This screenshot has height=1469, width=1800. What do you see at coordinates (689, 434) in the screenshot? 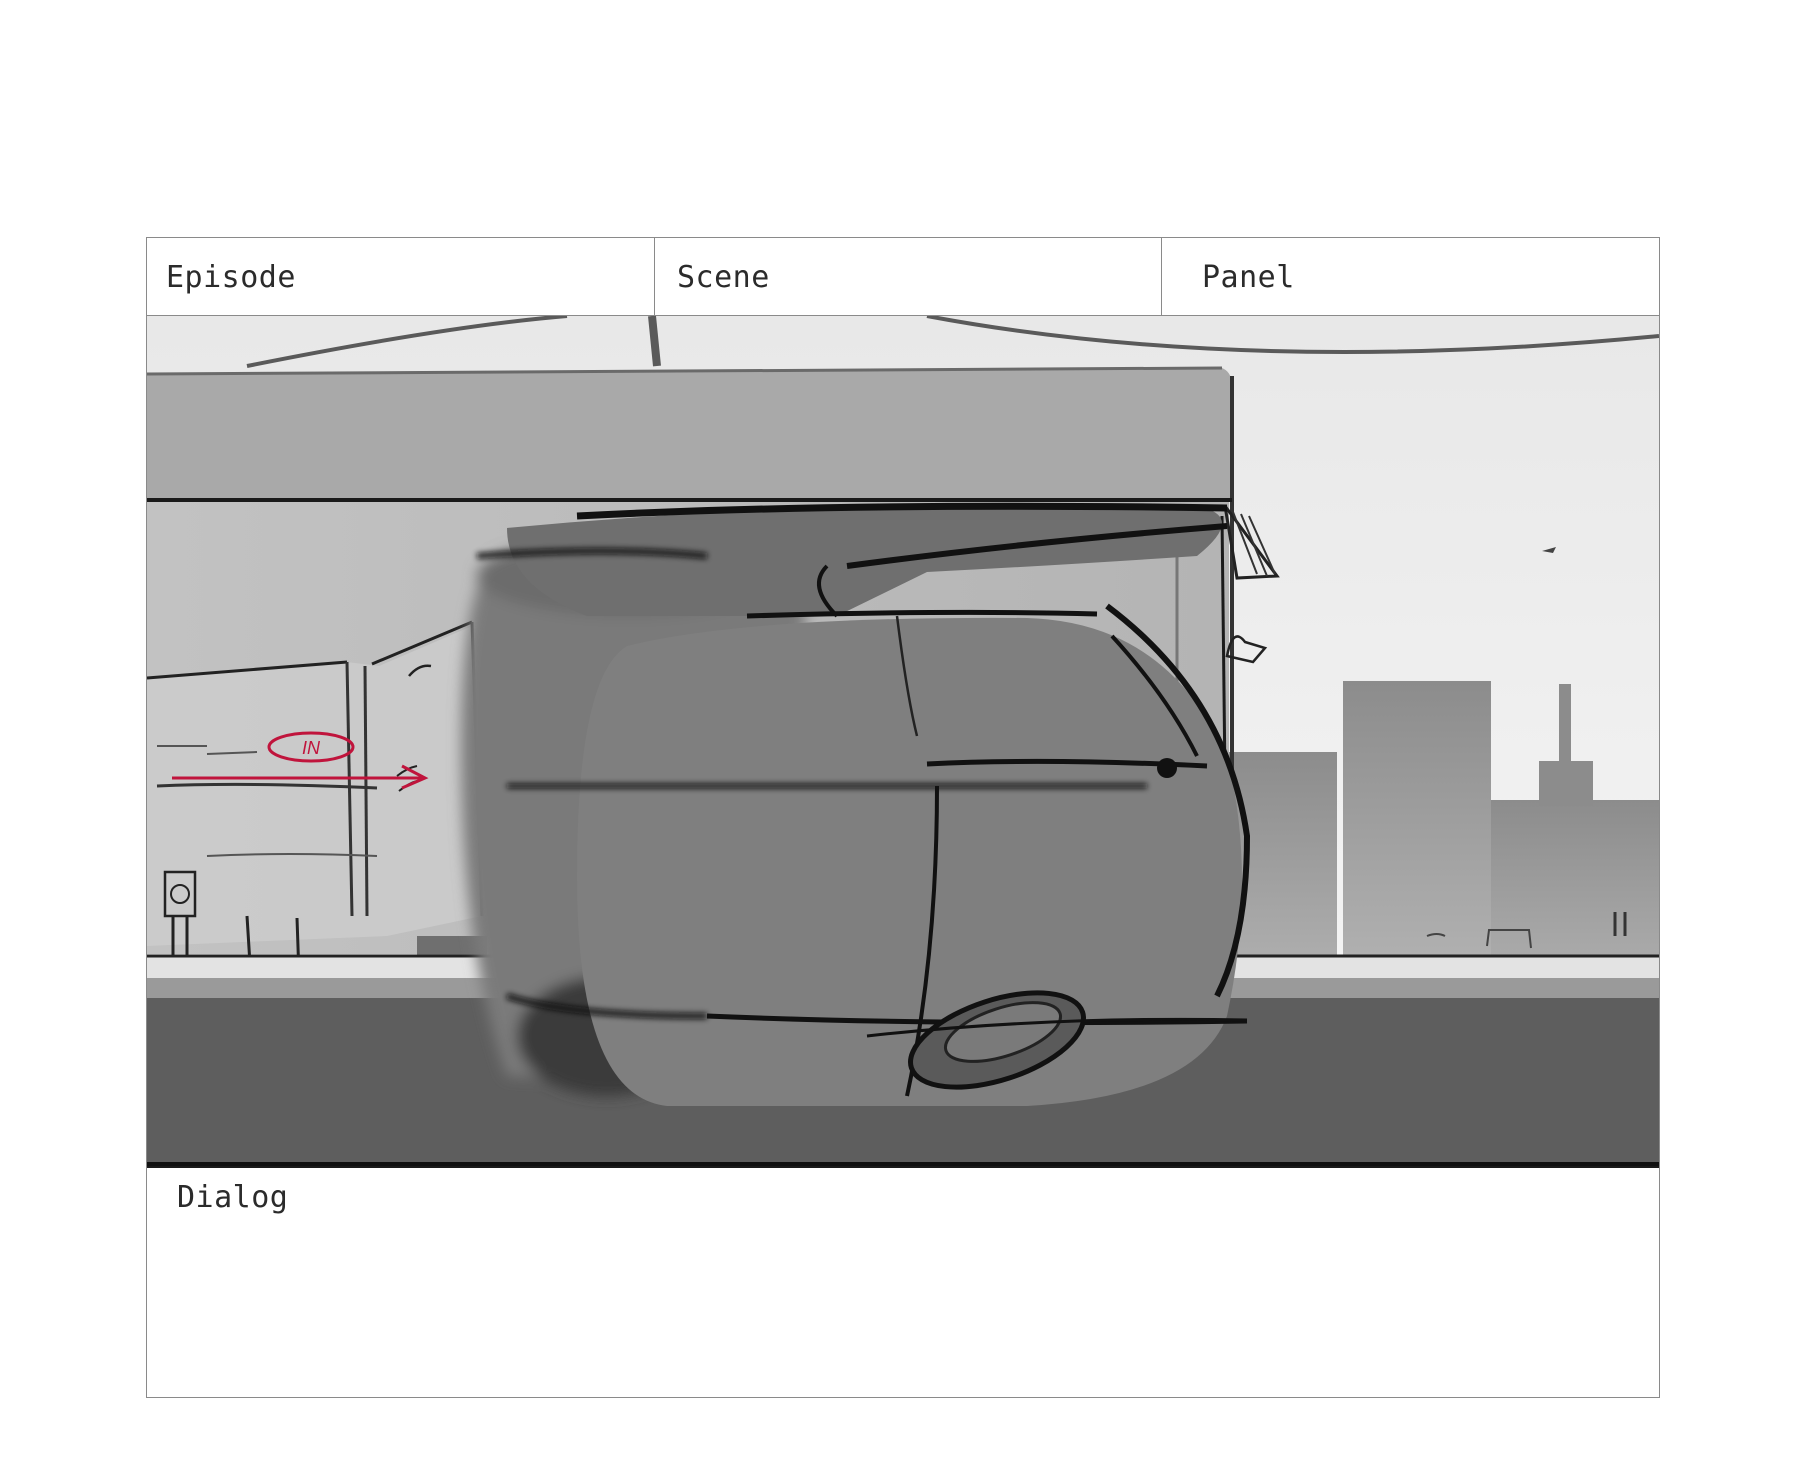
I see `building-roof` at bounding box center [689, 434].